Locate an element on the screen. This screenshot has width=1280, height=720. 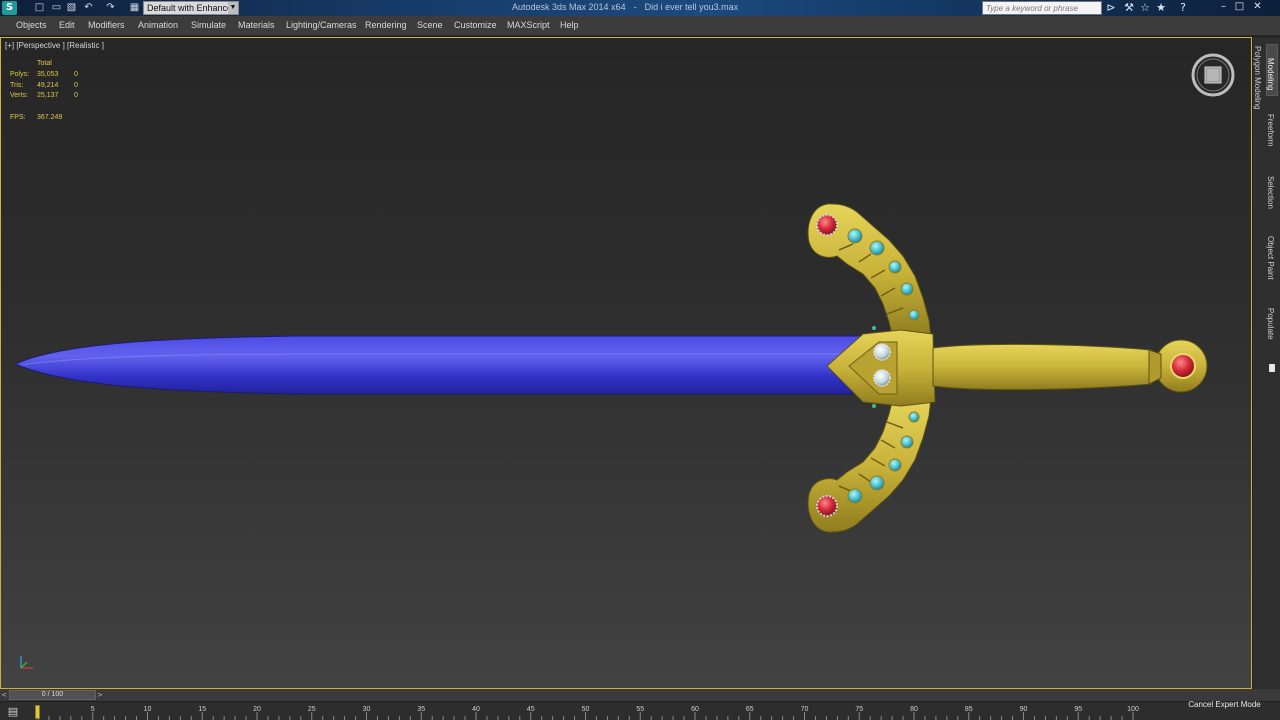
ruler-tick-label: 15 is located at coordinates (202, 709).